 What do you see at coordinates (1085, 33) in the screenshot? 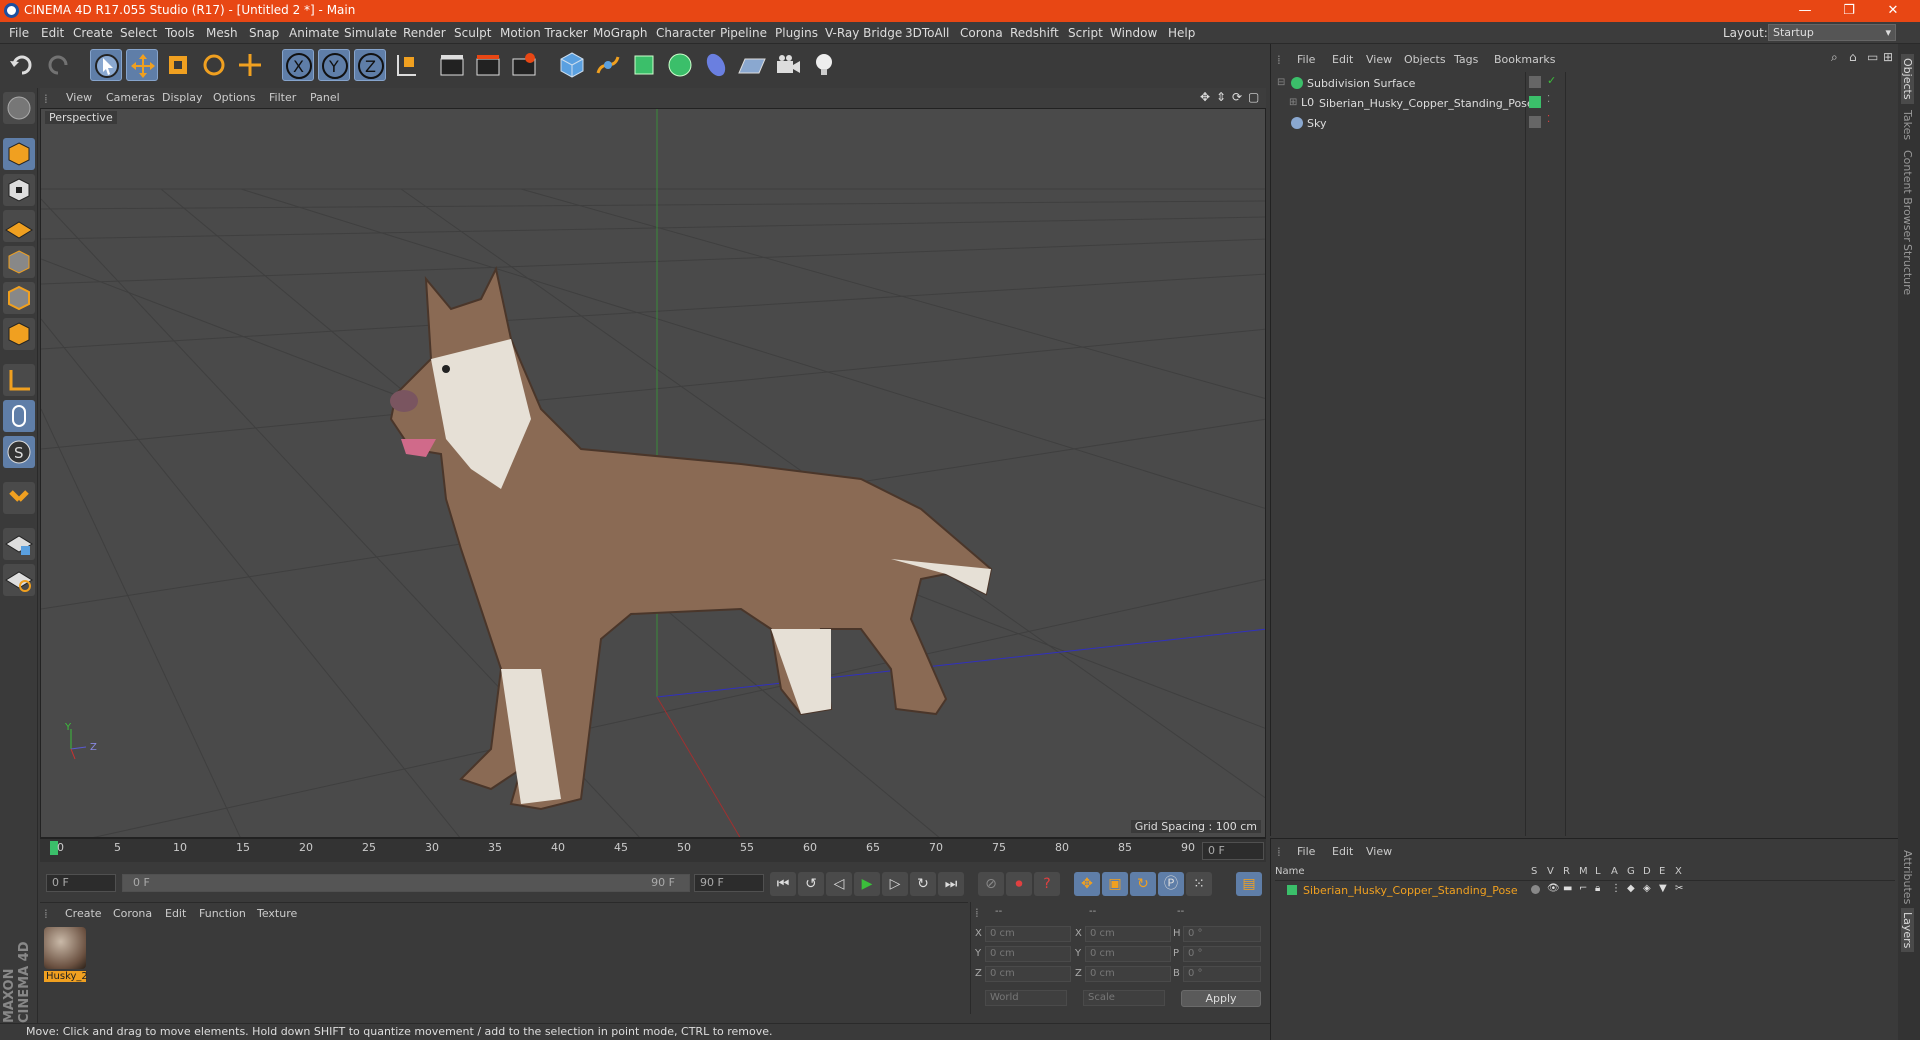
I see `menu-script: Script` at bounding box center [1085, 33].